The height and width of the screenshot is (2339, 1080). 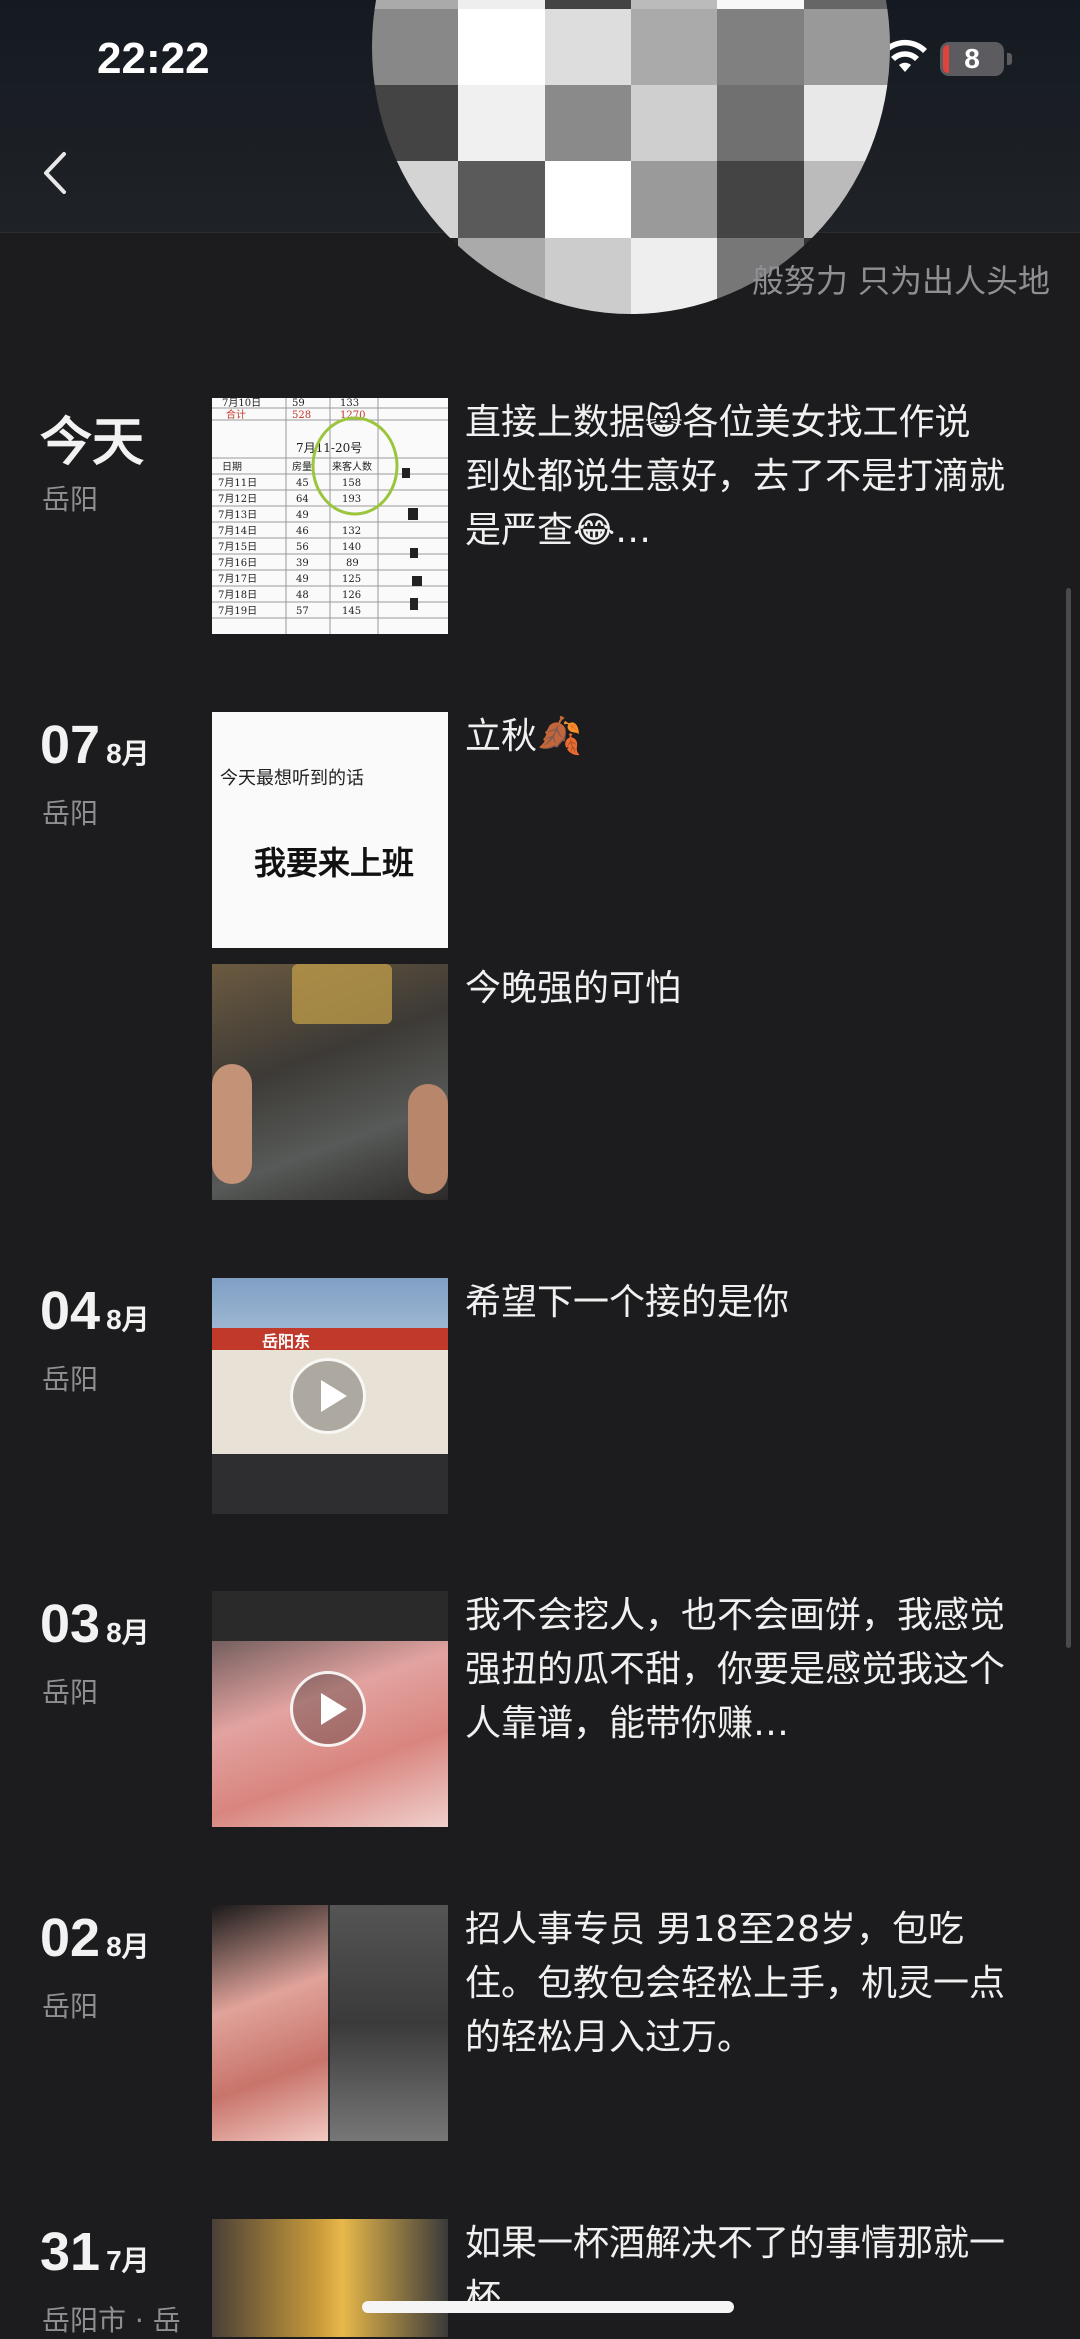 I want to click on date-day: 07, so click(x=70, y=745).